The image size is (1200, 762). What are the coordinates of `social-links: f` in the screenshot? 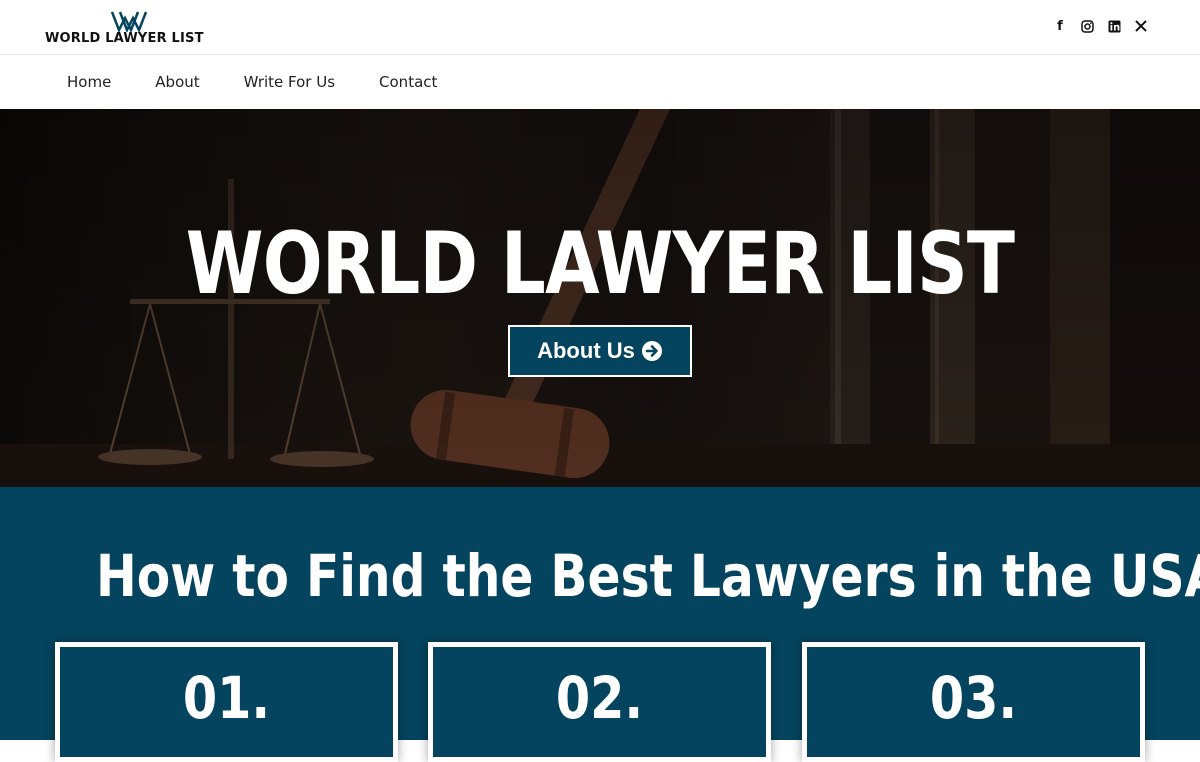 It's located at (1100, 26).